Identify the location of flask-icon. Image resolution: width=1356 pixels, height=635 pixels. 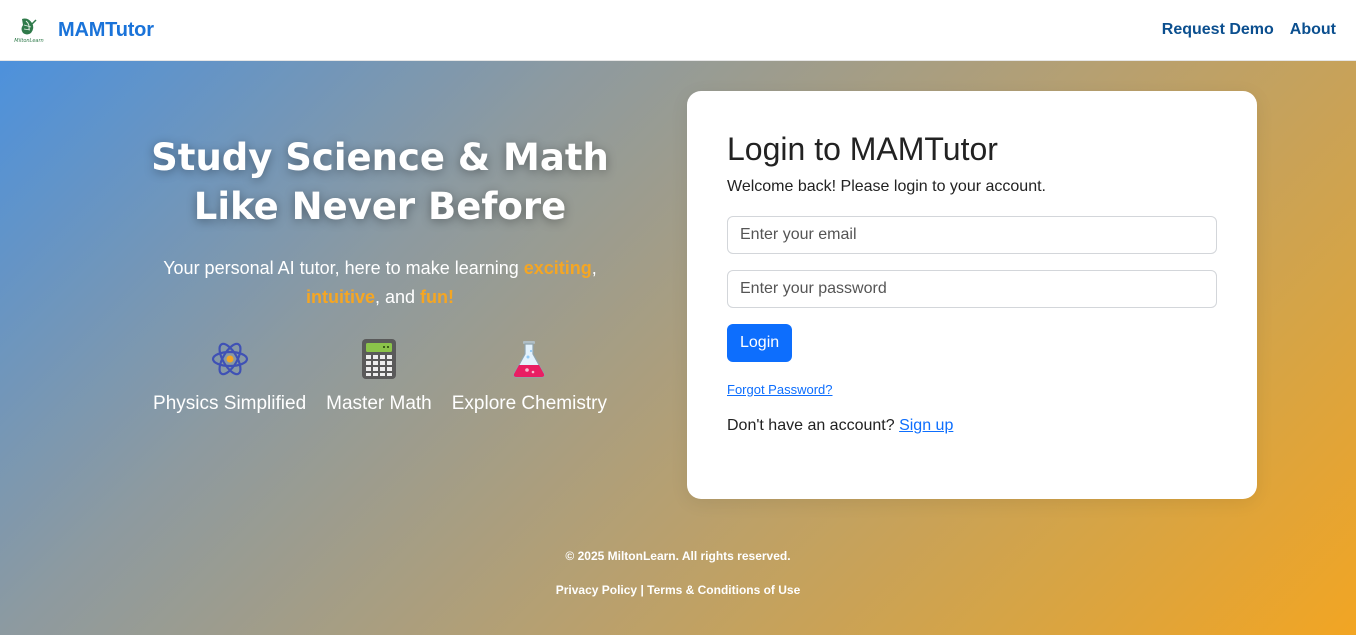
(529, 359).